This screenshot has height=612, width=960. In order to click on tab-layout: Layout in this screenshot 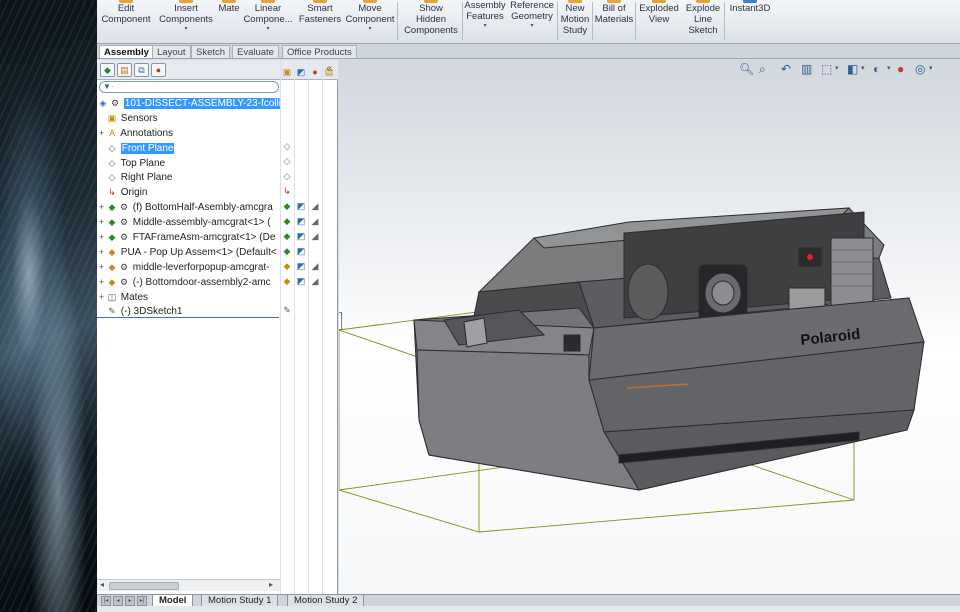, I will do `click(171, 51)`.